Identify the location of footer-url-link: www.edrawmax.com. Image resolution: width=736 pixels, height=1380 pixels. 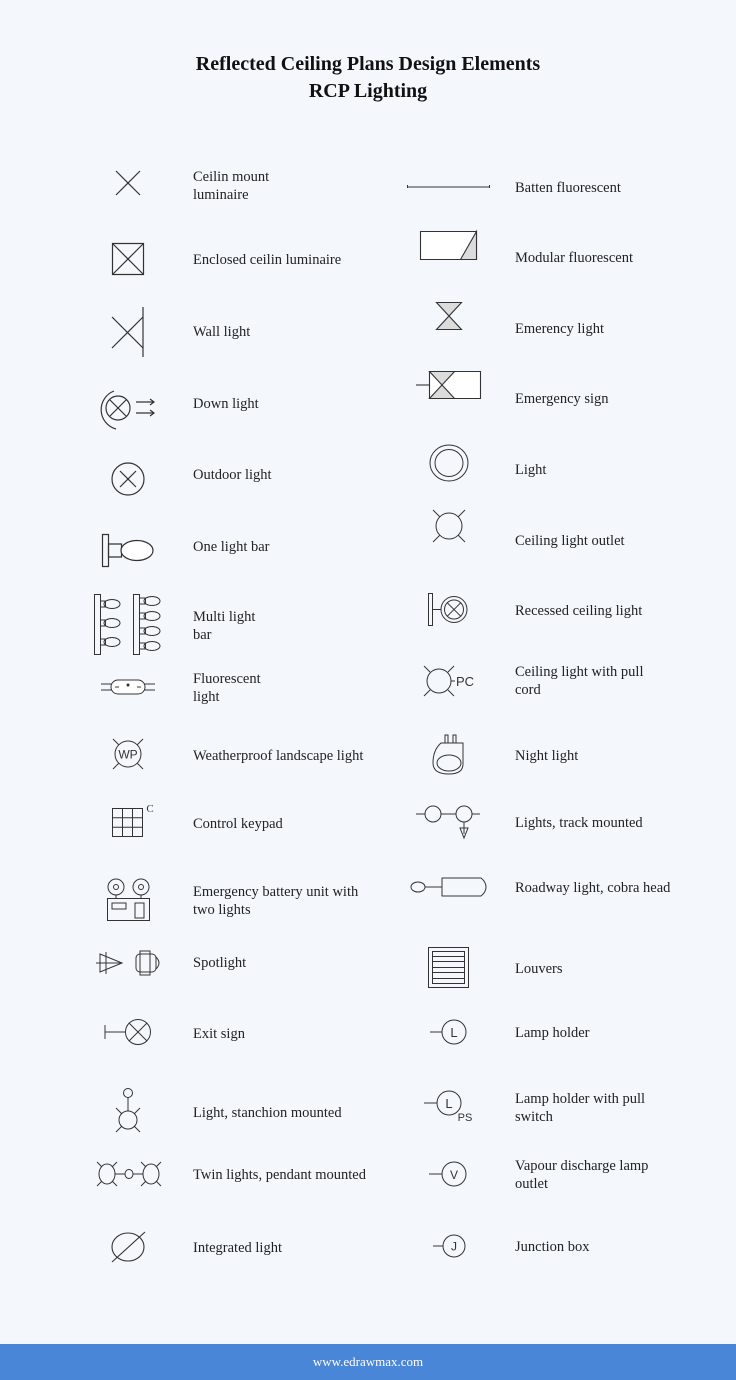
(368, 1361).